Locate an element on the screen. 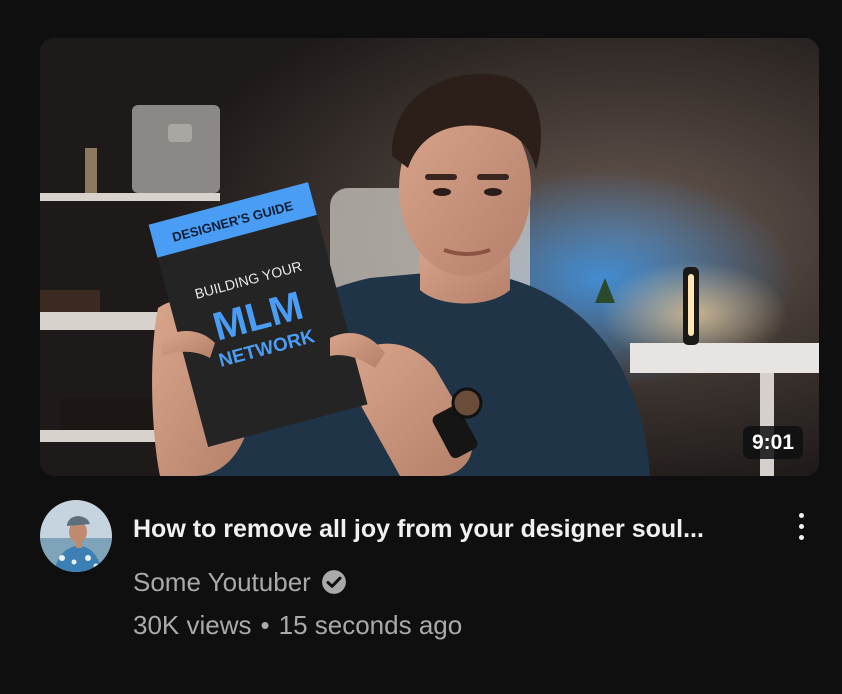 The width and height of the screenshot is (842, 694). verified-check-icon is located at coordinates (333, 582).